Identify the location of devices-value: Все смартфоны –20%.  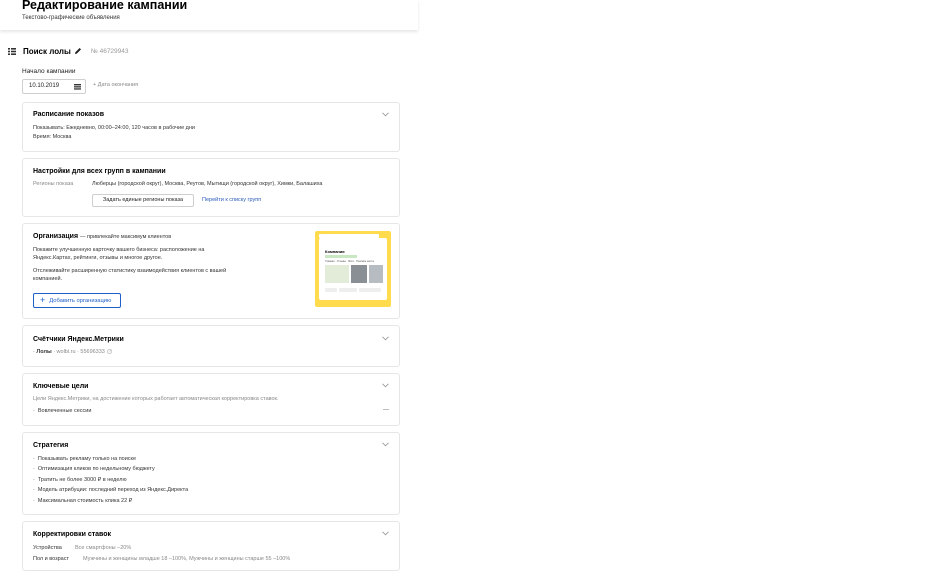
(103, 548).